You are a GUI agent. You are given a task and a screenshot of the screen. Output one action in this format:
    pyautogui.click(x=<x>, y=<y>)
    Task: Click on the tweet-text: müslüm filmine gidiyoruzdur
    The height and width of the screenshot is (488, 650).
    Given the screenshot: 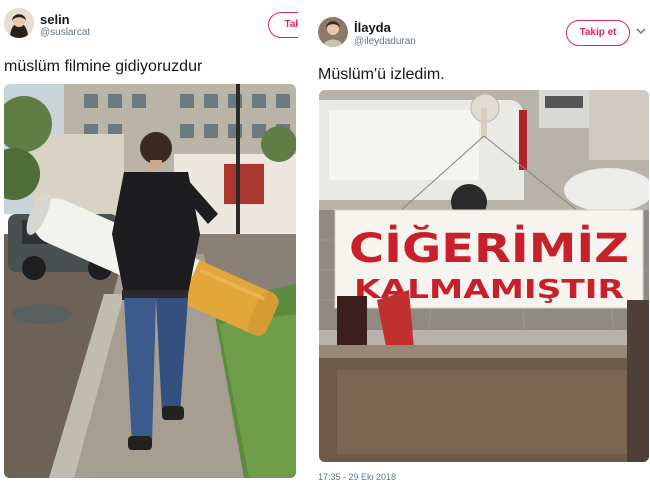 What is the action you would take?
    pyautogui.click(x=103, y=66)
    